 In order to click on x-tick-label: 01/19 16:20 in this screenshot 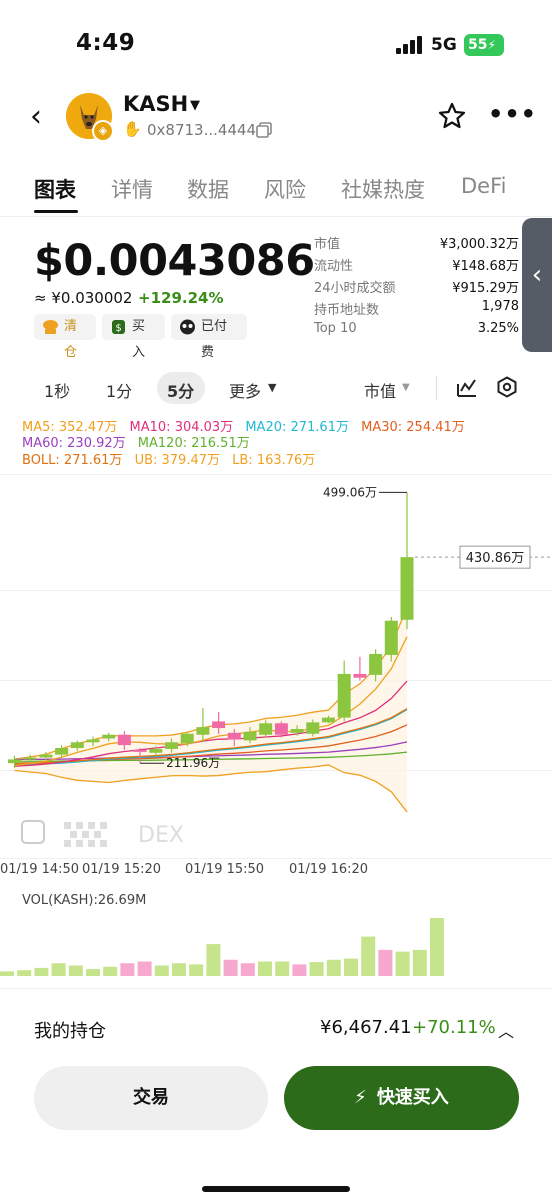, I will do `click(329, 869)`.